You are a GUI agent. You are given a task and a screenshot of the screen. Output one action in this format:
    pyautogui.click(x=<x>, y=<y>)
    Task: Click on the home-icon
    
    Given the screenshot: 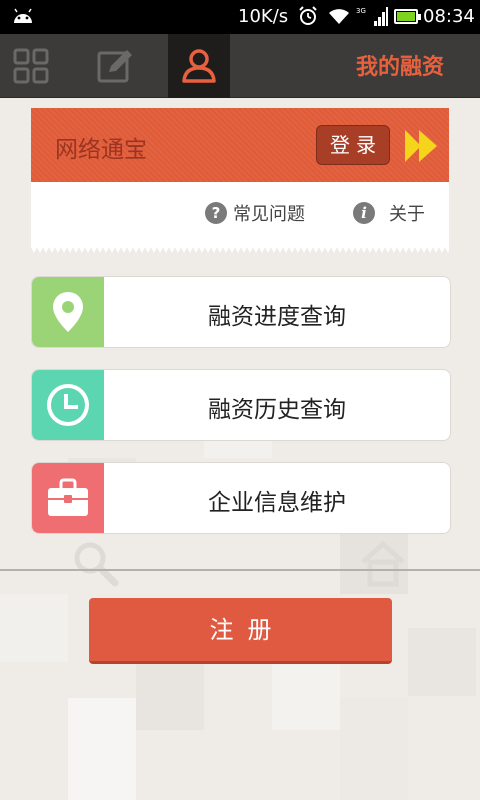 What is the action you would take?
    pyautogui.click(x=383, y=563)
    